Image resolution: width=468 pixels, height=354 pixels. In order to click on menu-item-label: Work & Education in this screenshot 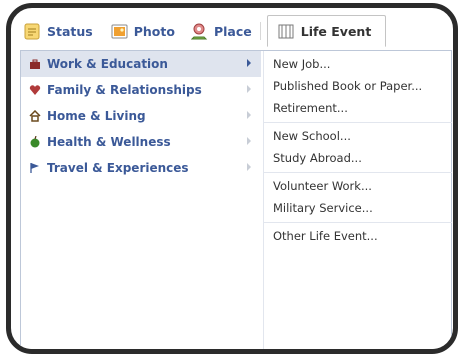, I will do `click(107, 64)`.